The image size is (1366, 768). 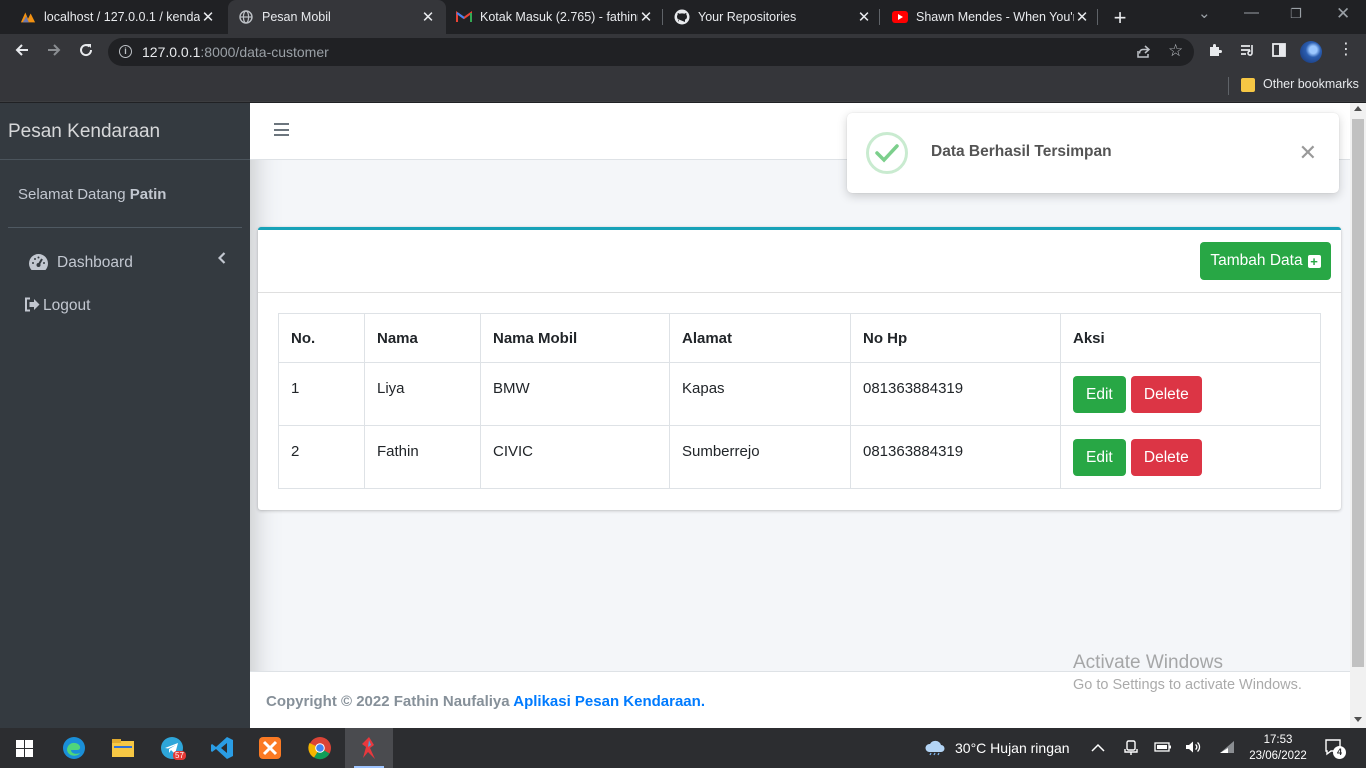 I want to click on brand-link: Pesan Kendaraan, so click(x=125, y=131).